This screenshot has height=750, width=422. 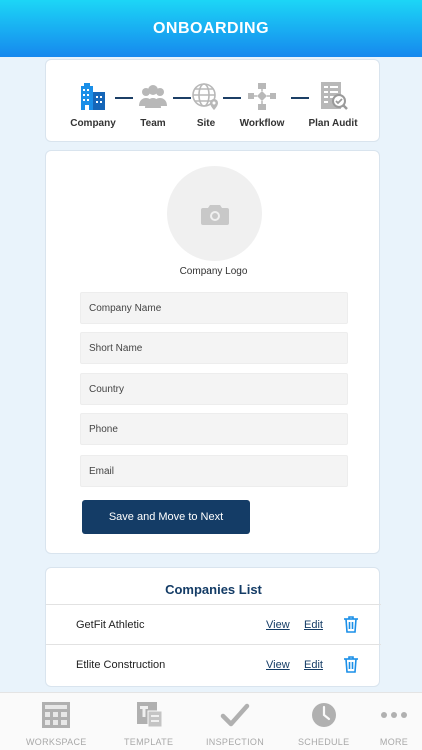 What do you see at coordinates (333, 123) in the screenshot?
I see `step-label: Plan Audit` at bounding box center [333, 123].